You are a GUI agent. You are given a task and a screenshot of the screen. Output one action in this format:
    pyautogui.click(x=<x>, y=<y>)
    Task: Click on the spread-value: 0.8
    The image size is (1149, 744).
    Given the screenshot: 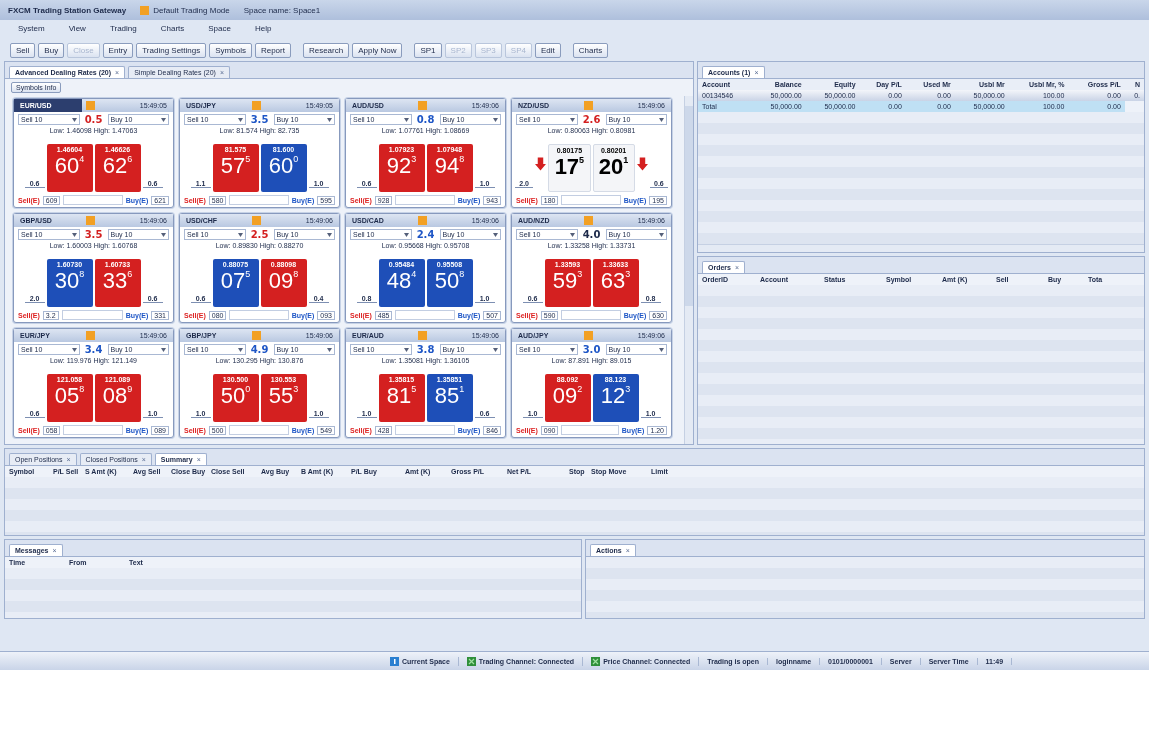 What is the action you would take?
    pyautogui.click(x=425, y=119)
    